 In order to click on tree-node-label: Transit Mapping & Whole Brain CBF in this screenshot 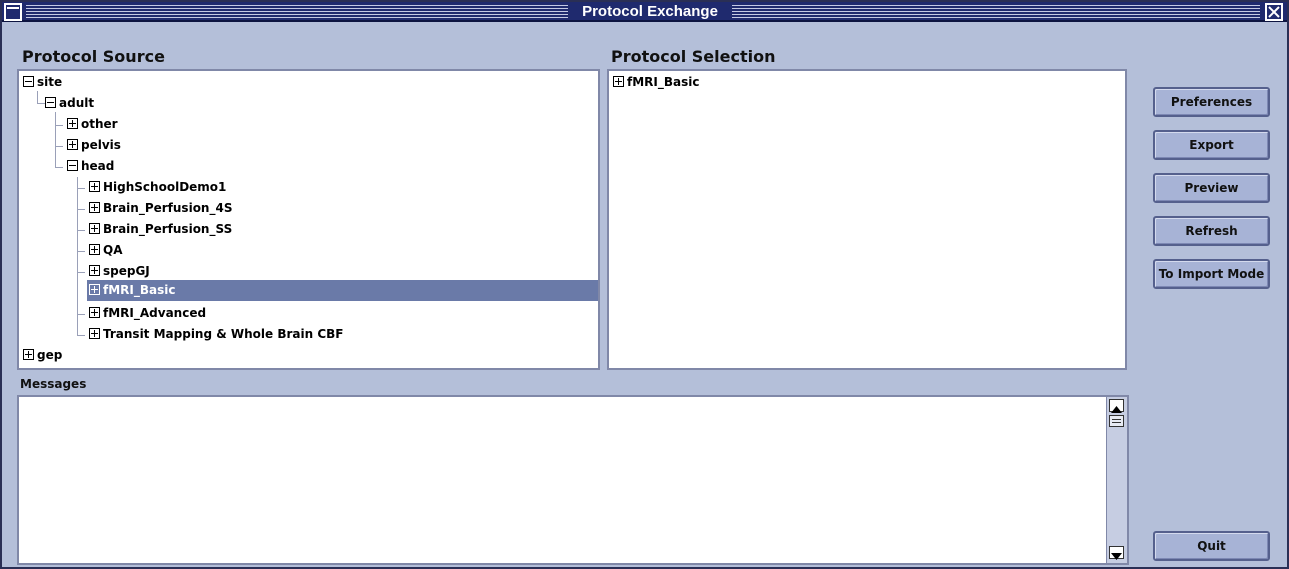, I will do `click(223, 334)`.